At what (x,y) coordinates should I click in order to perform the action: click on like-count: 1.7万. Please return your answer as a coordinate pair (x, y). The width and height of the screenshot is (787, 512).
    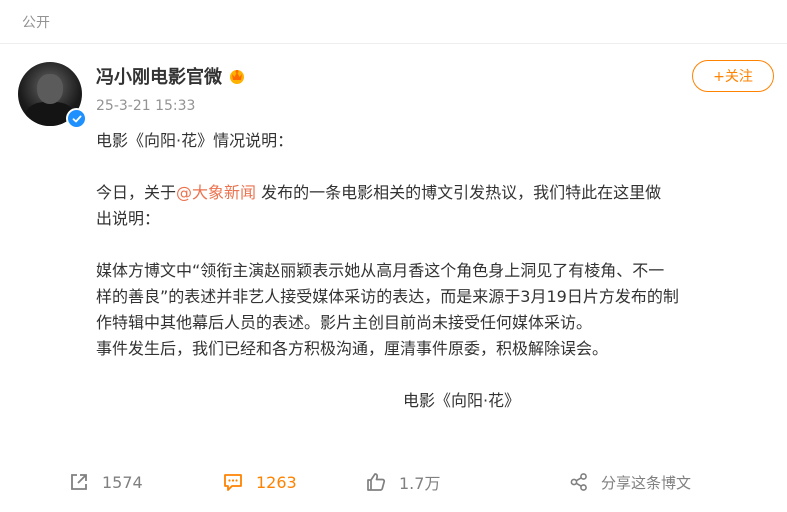
    Looking at the image, I should click on (420, 483).